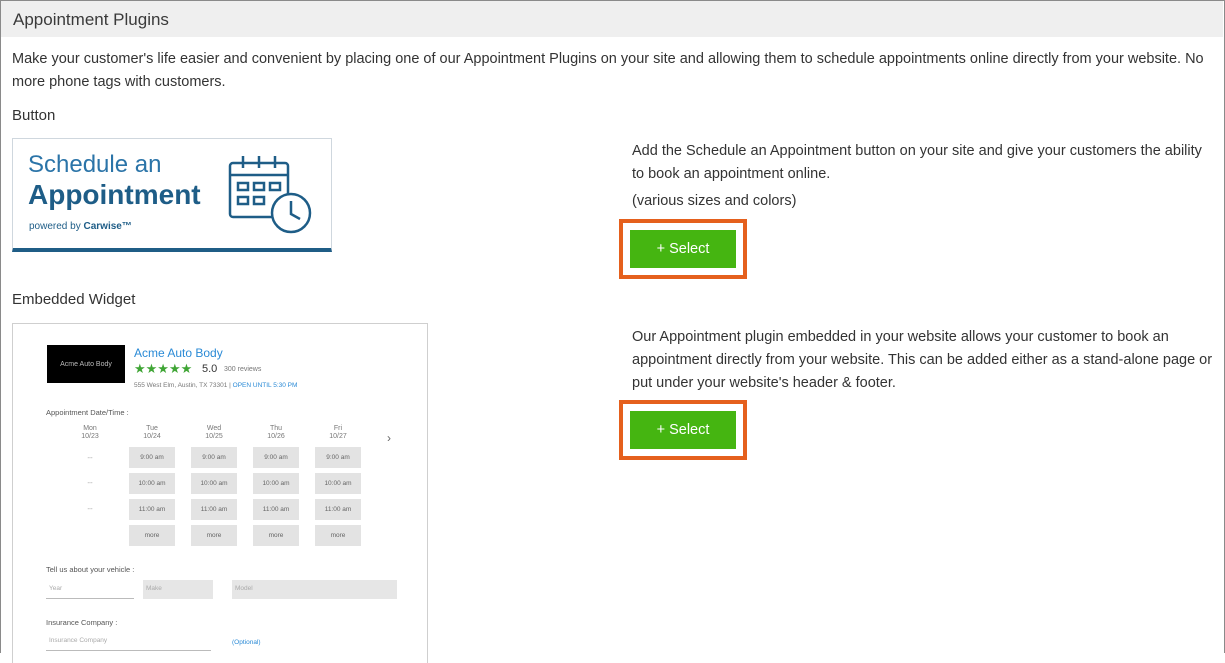 Image resolution: width=1225 pixels, height=663 pixels. I want to click on next-week-chevron-icon: ›, so click(389, 438).